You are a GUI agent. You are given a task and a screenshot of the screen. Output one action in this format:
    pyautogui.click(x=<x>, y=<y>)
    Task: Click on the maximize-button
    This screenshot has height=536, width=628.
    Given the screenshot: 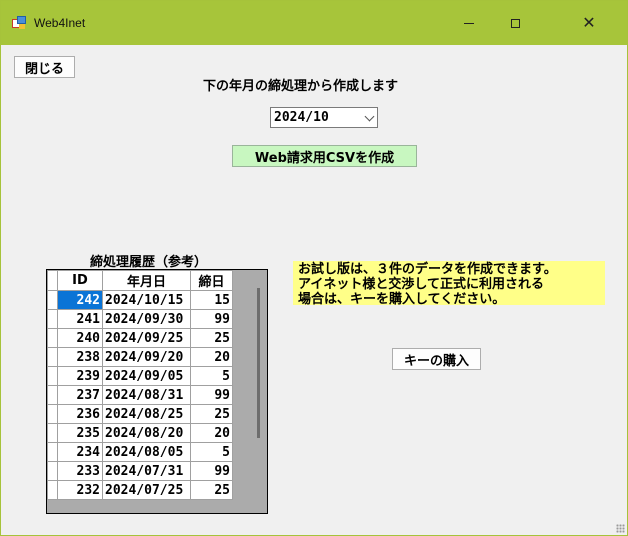 What is the action you would take?
    pyautogui.click(x=515, y=23)
    